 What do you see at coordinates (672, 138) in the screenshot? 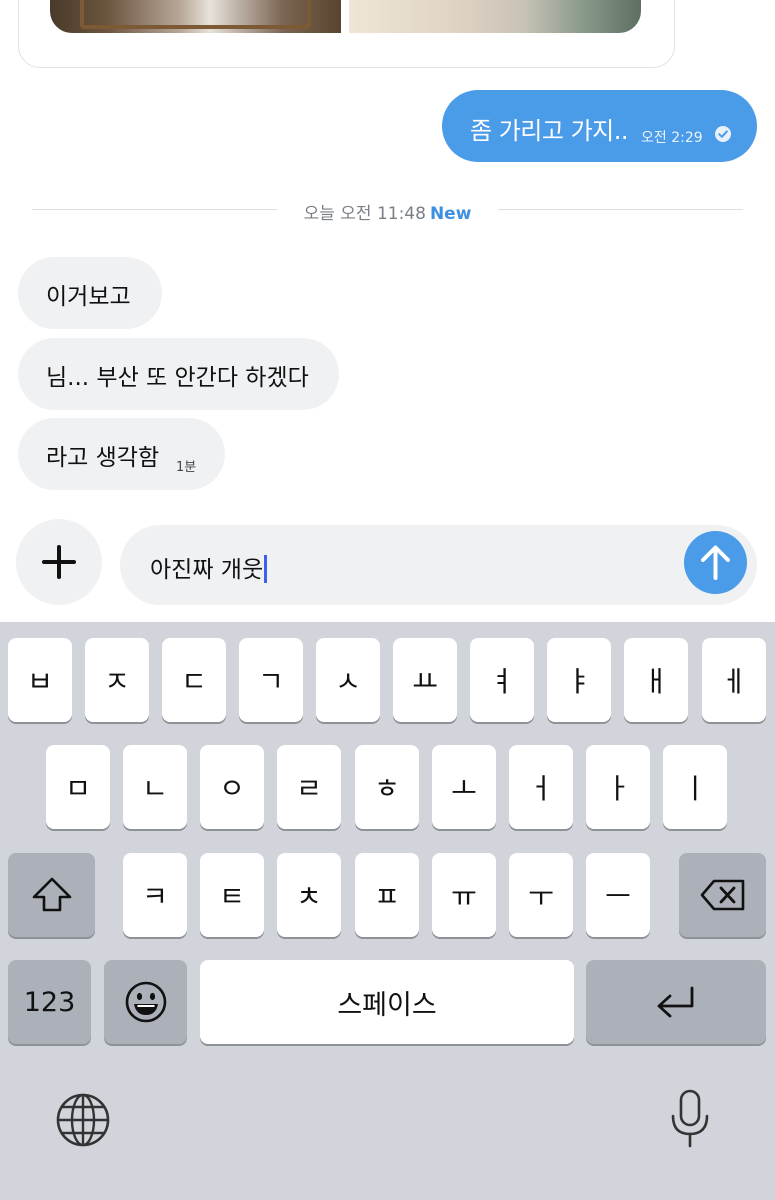
I see `sent-message-time: 오전 2:29` at bounding box center [672, 138].